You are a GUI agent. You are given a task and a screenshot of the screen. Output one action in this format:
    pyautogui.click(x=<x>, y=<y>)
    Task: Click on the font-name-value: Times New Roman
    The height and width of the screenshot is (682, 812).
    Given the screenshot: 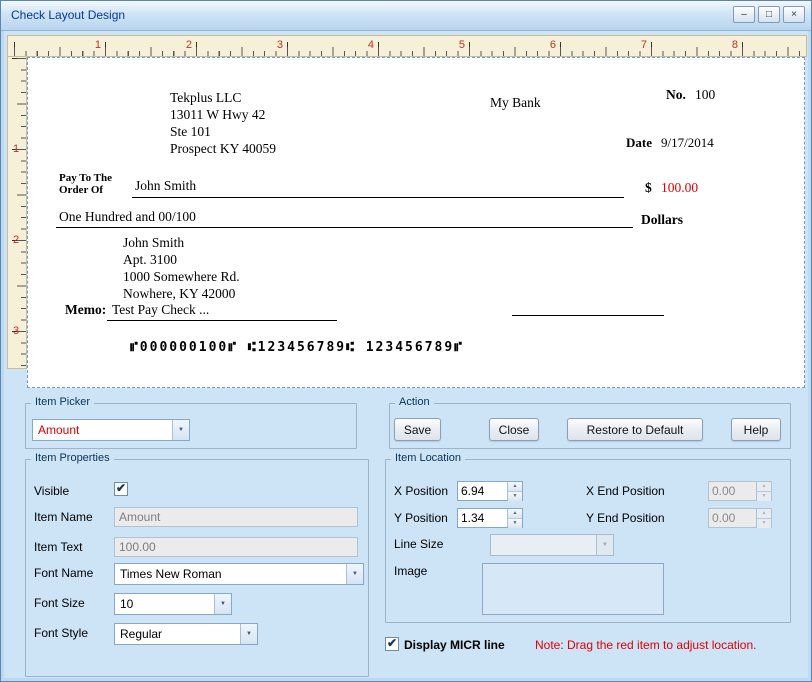 What is the action you would take?
    pyautogui.click(x=171, y=574)
    